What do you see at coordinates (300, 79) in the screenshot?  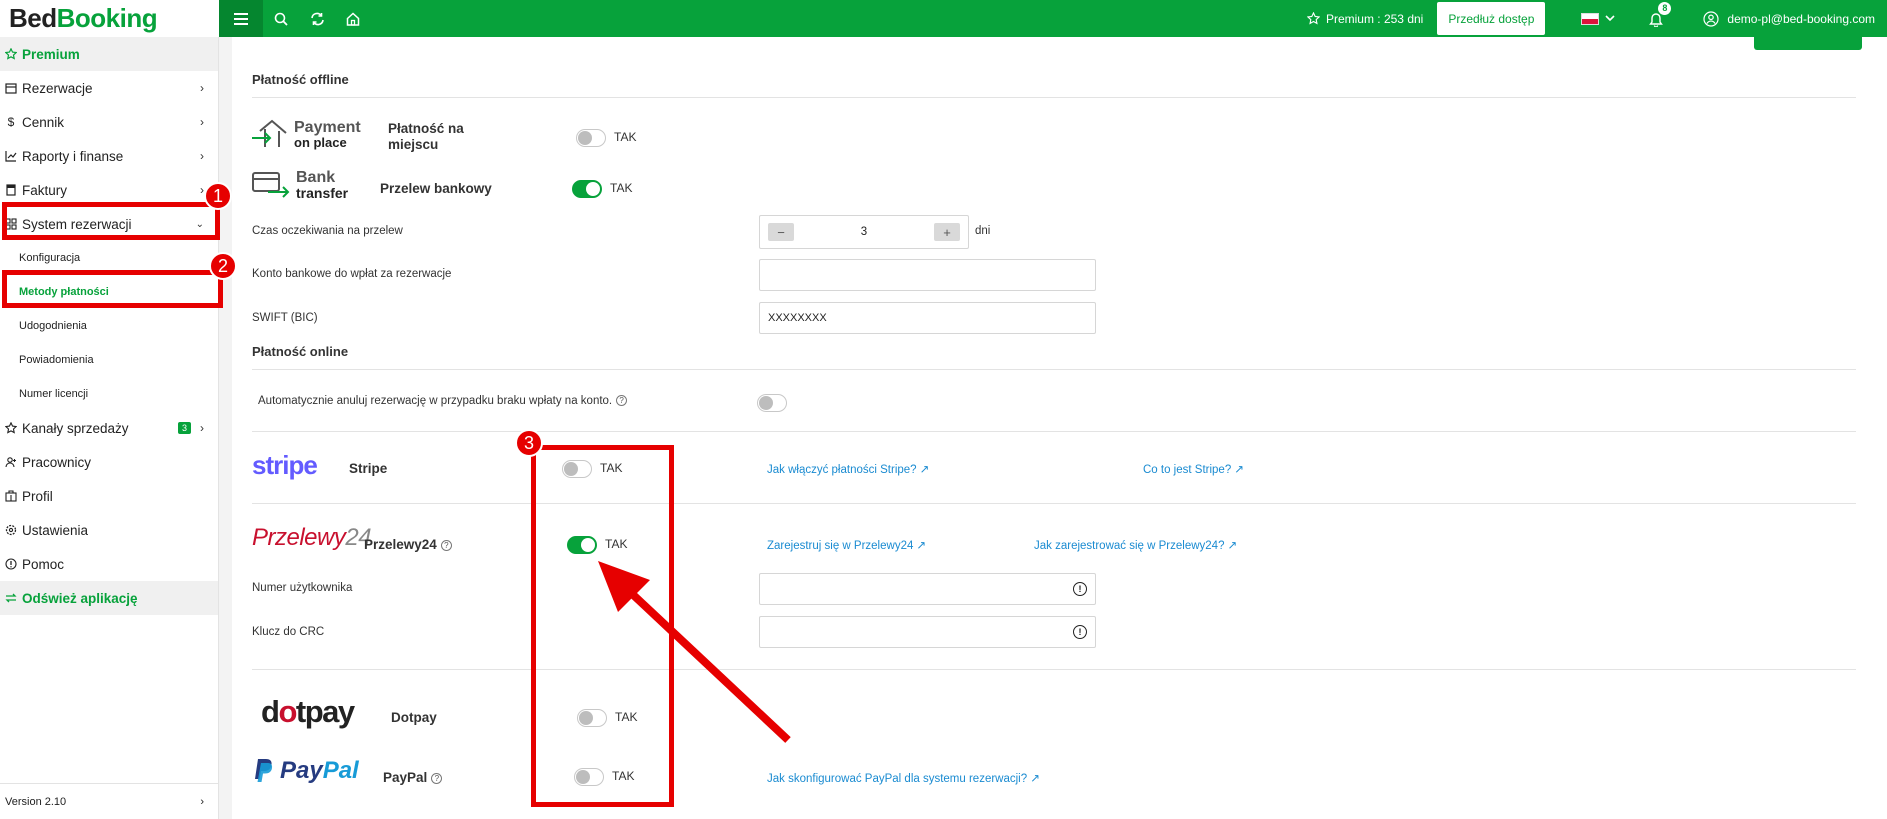 I see `offline-section-title: Płatność offline` at bounding box center [300, 79].